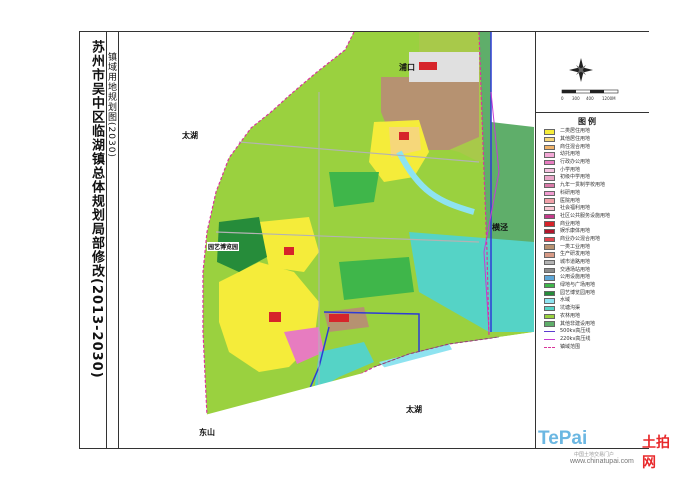  I want to click on legend-label: 社会福利用地, so click(575, 208).